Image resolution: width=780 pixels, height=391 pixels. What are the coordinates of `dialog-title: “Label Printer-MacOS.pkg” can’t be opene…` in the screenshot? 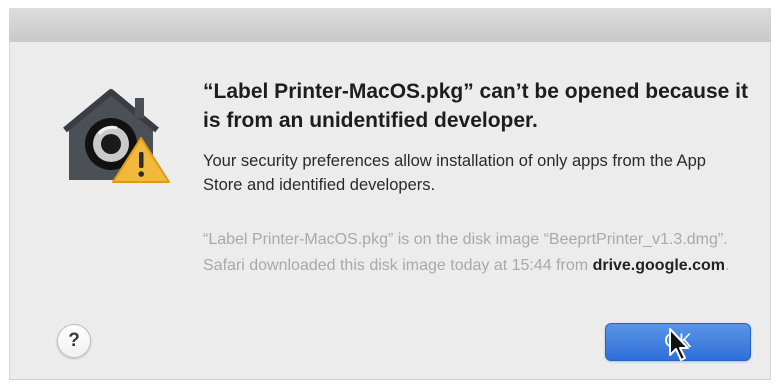 It's located at (475, 106).